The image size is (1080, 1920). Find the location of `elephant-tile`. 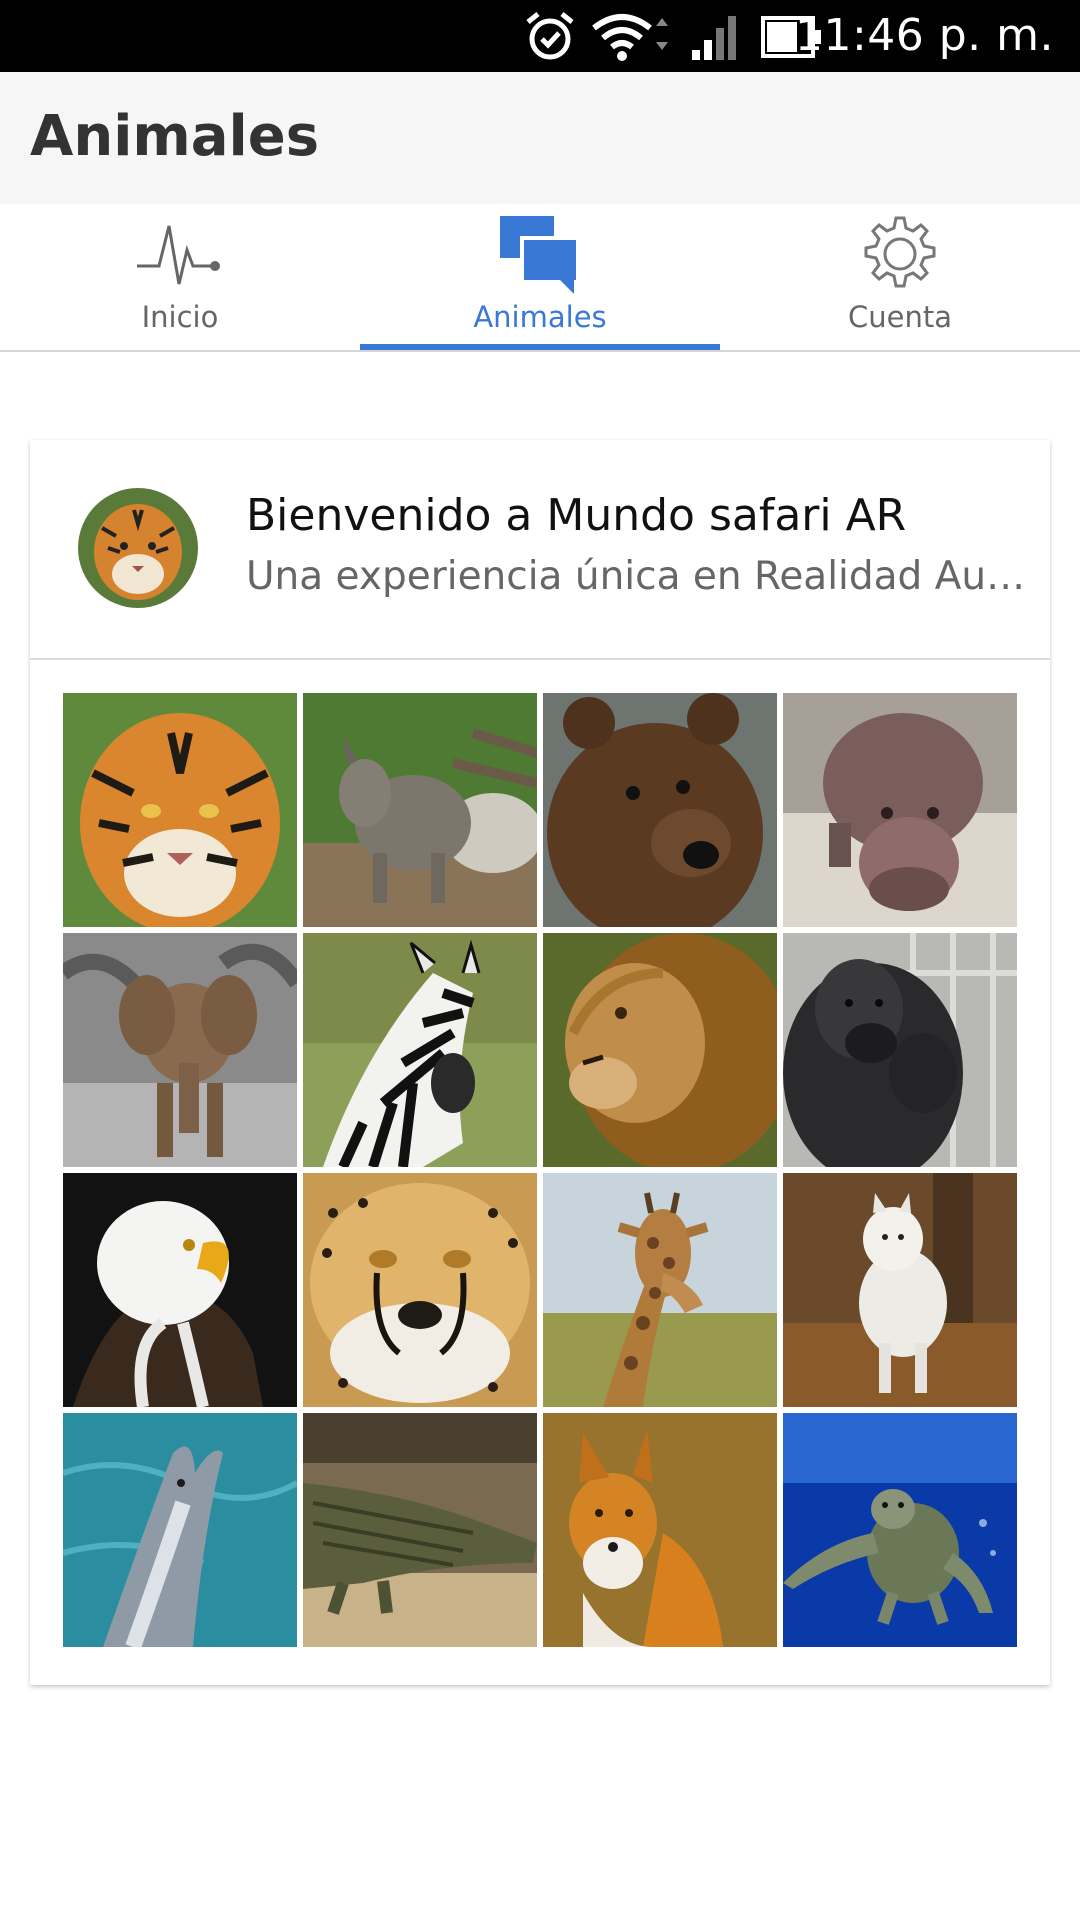

elephant-tile is located at coordinates (180, 1050).